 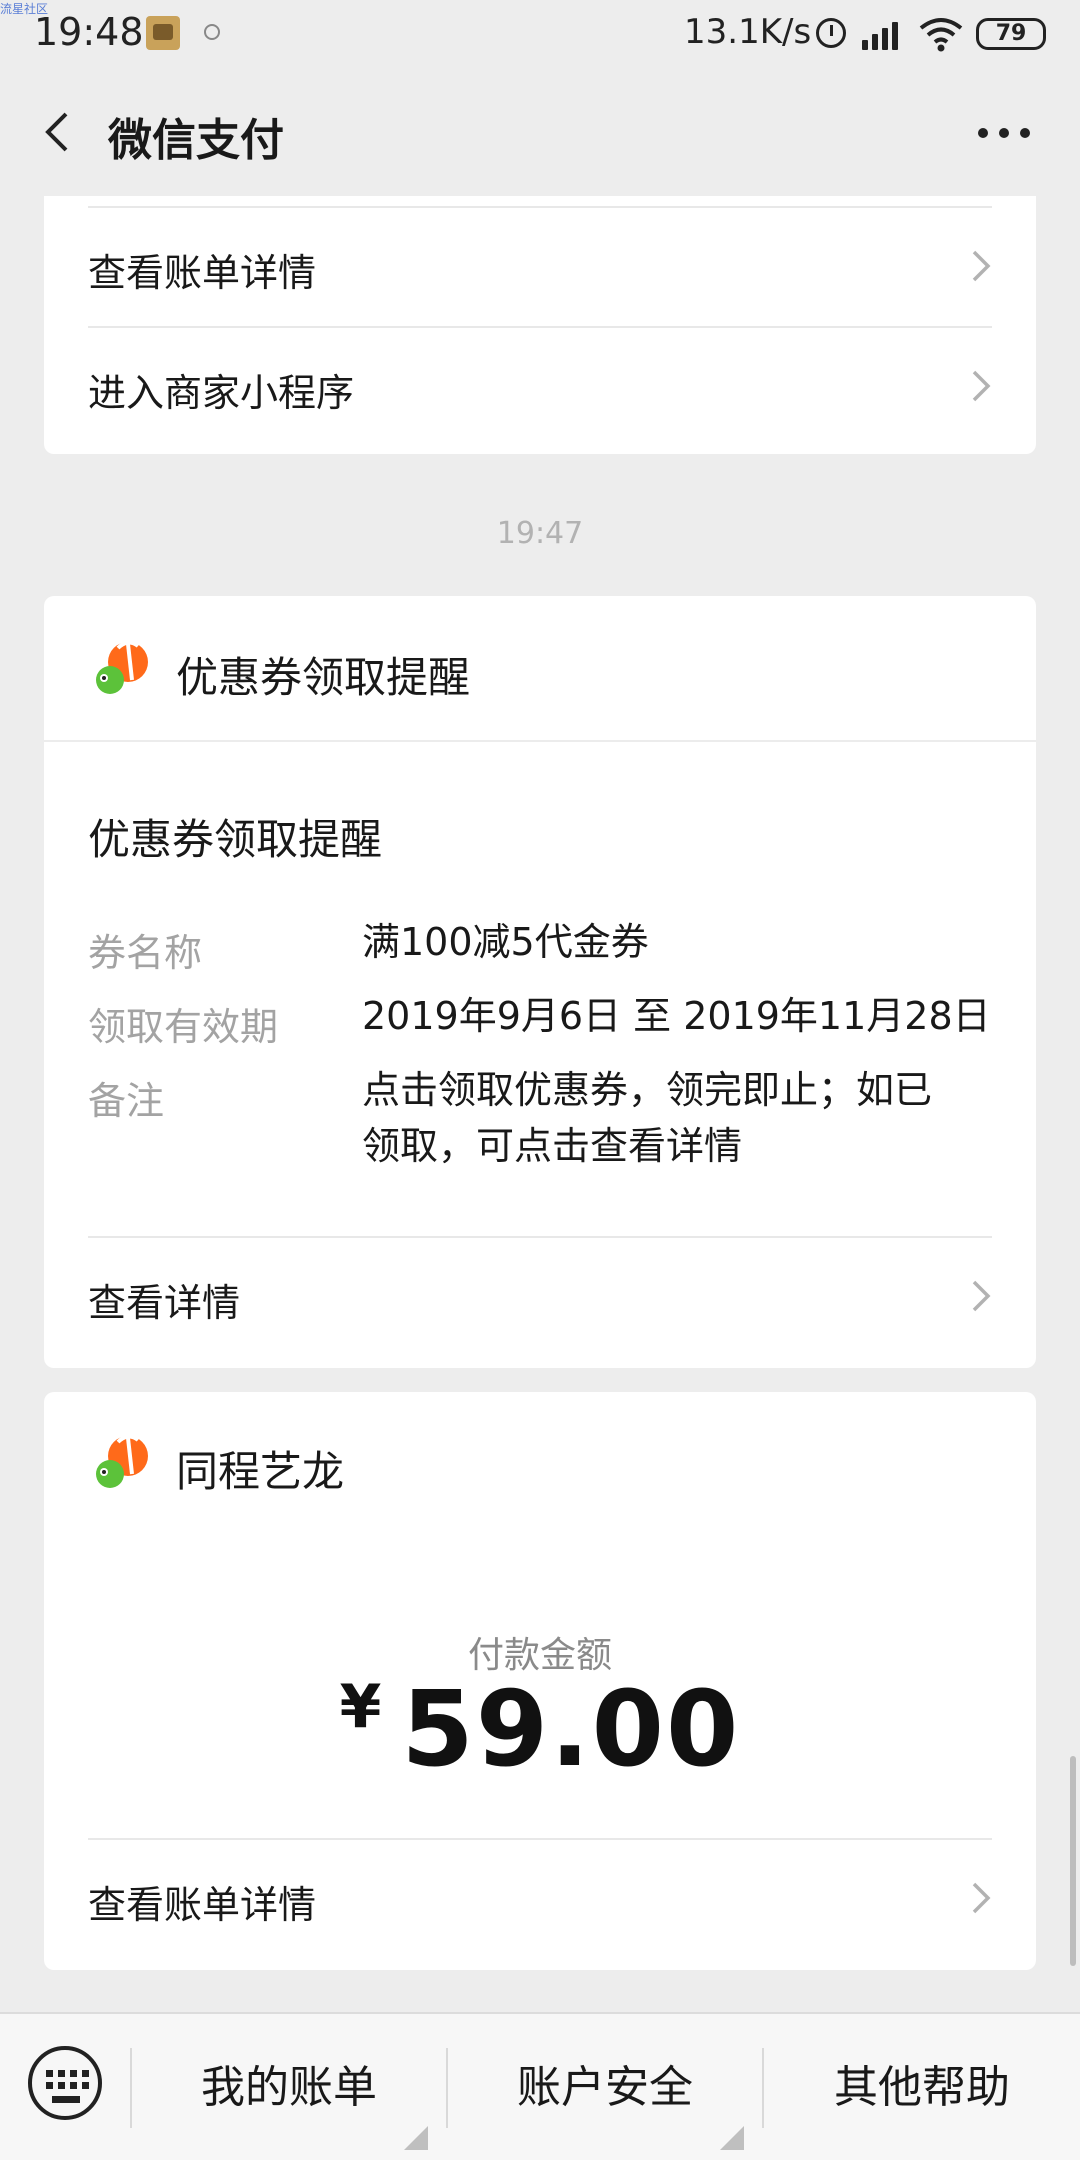 I want to click on card-header-title: 优惠券领取提醒, so click(x=323, y=677).